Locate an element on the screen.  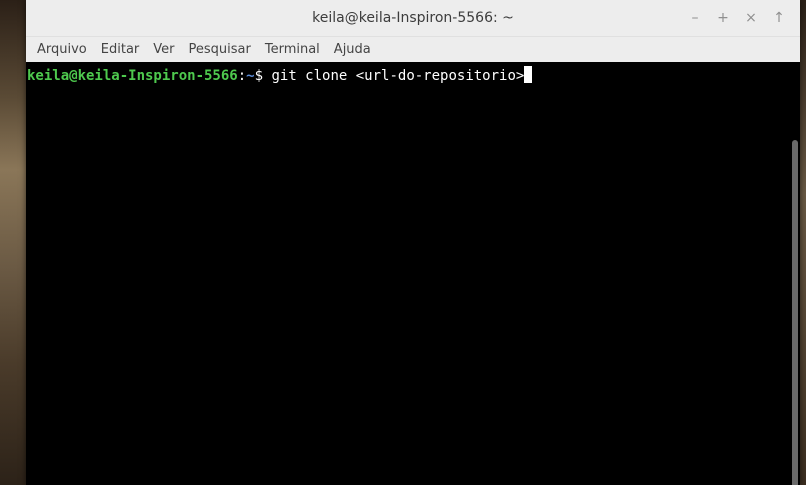
command-text: git clone <url-do-repositorio> is located at coordinates (394, 76).